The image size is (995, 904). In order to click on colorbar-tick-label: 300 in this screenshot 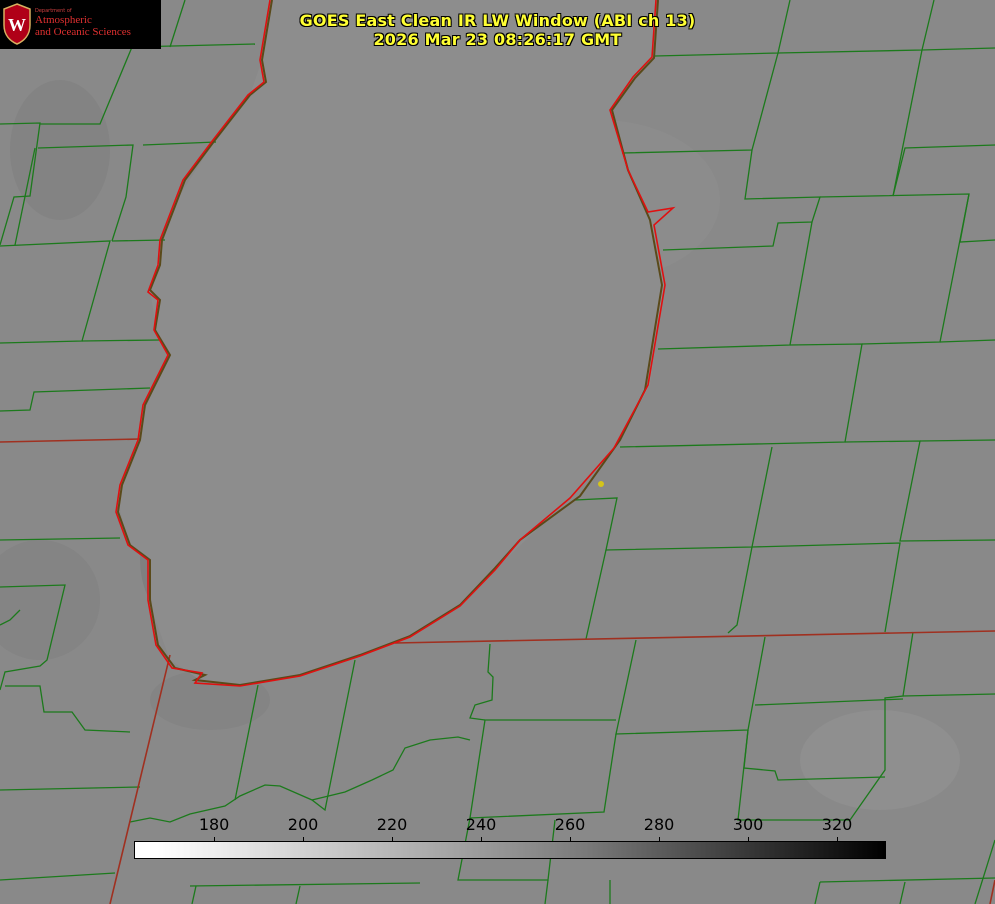, I will do `click(748, 824)`.